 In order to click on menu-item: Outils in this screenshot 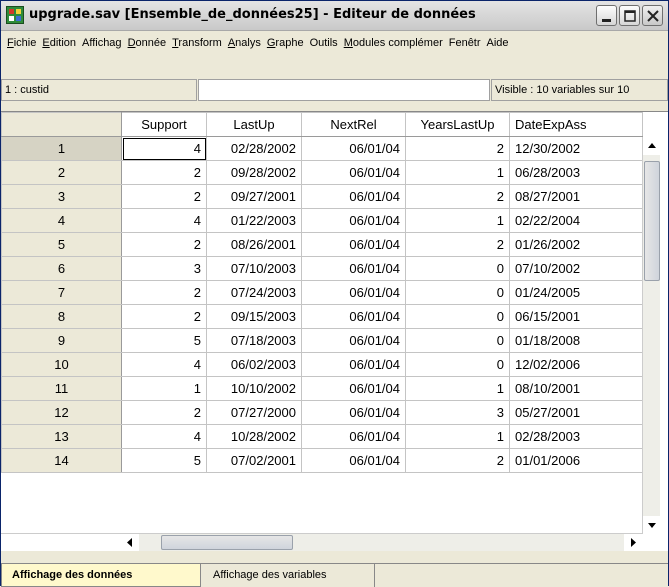, I will do `click(324, 43)`.